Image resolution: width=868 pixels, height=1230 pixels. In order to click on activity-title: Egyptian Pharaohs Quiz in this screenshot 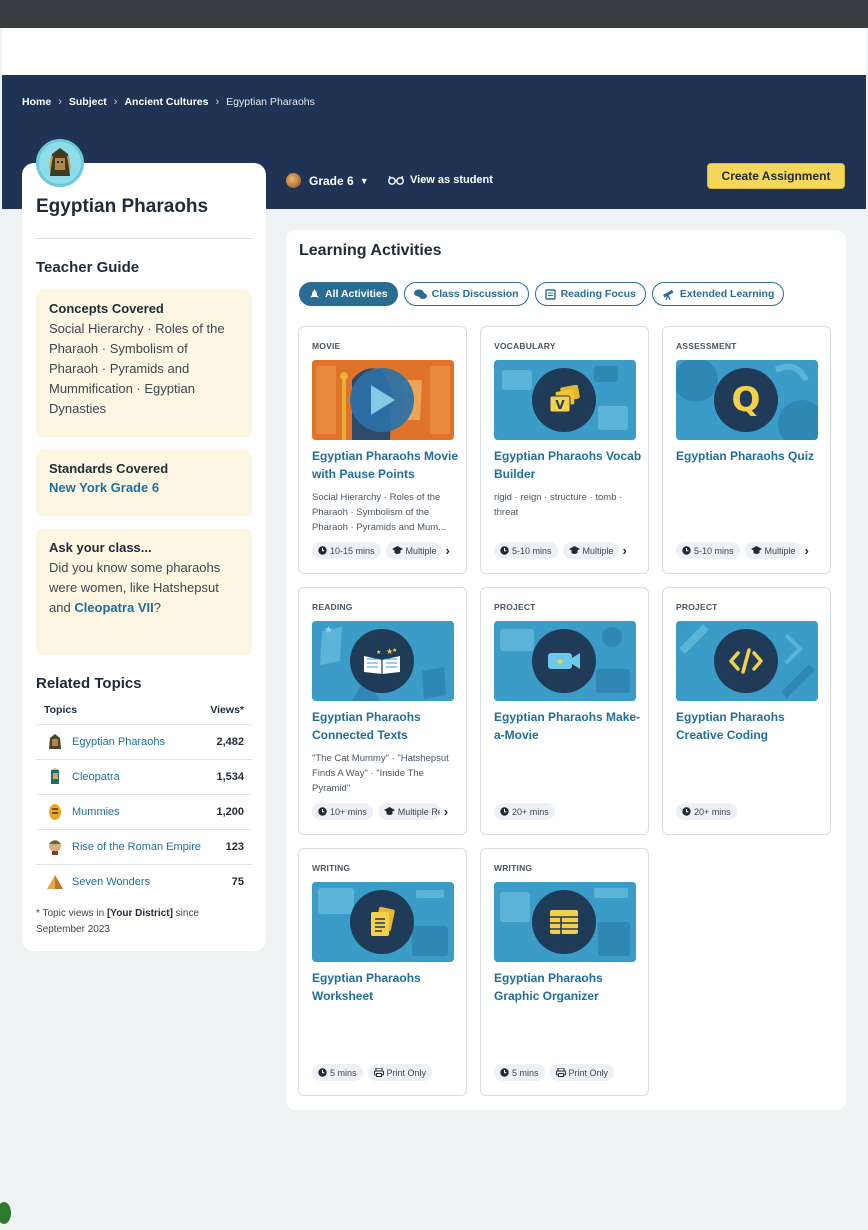, I will do `click(750, 456)`.